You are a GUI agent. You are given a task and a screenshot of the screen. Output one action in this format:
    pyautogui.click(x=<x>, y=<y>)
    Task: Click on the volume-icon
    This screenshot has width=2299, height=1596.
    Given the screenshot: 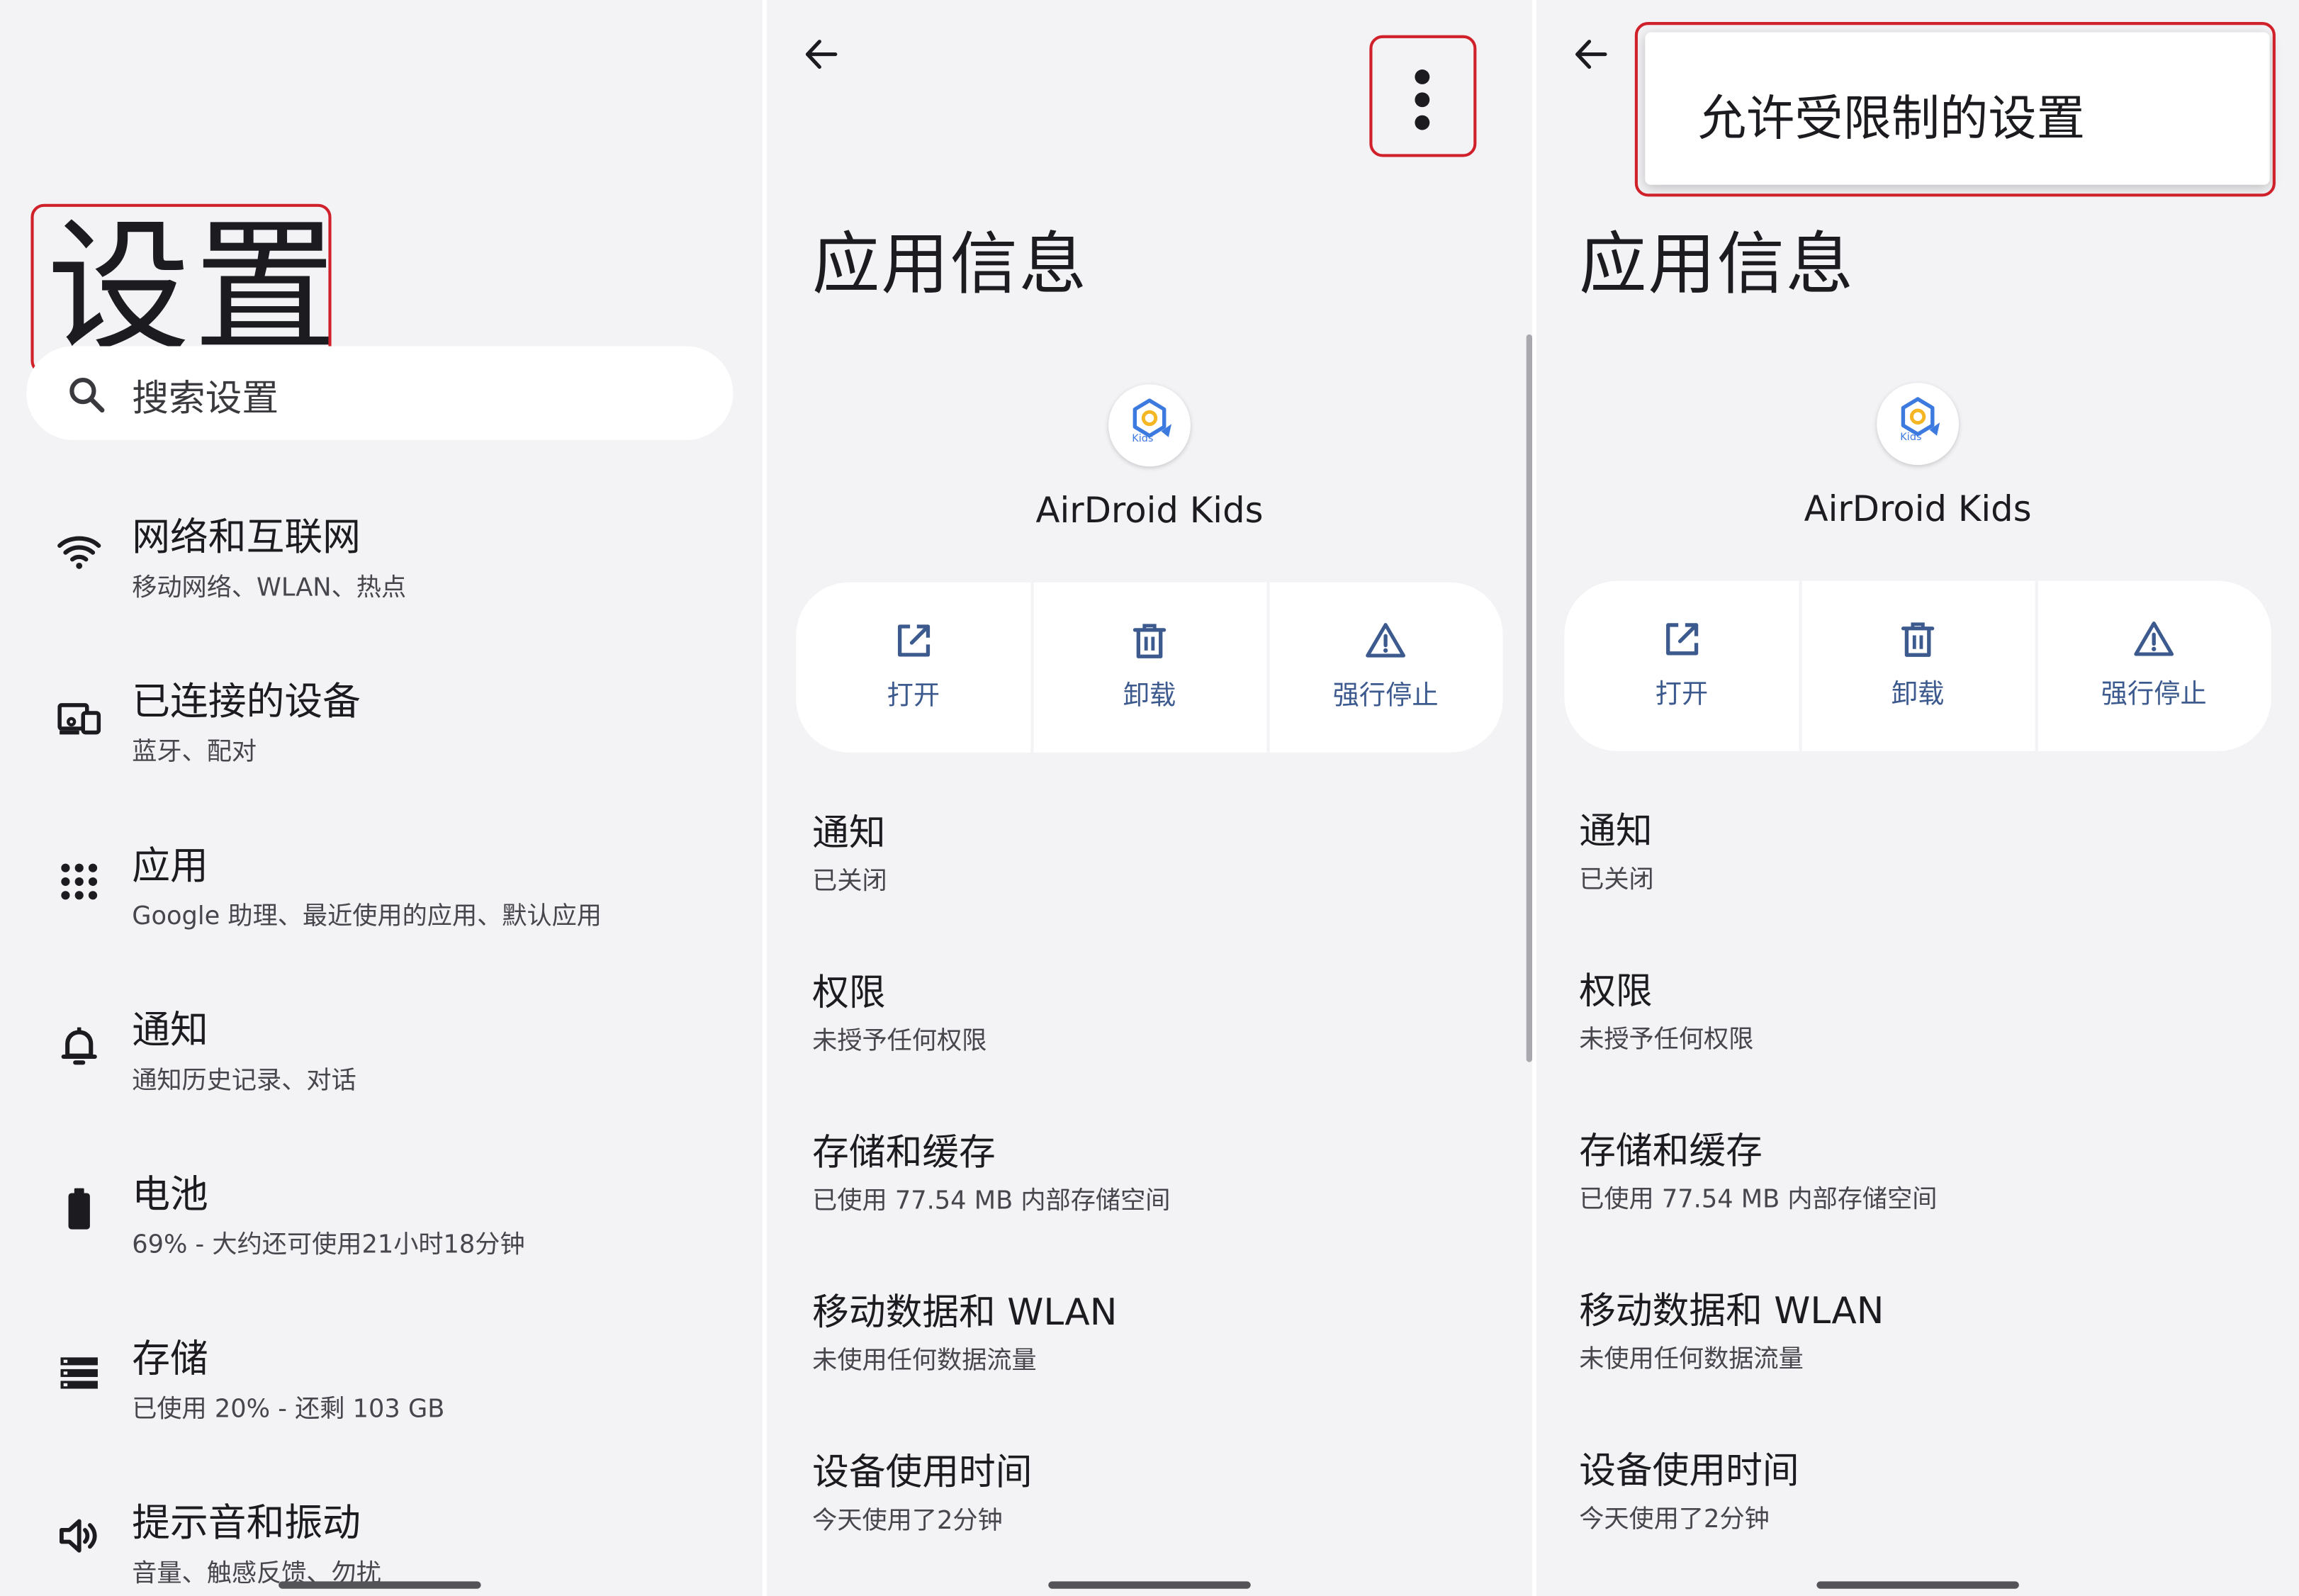 What is the action you would take?
    pyautogui.click(x=78, y=1536)
    